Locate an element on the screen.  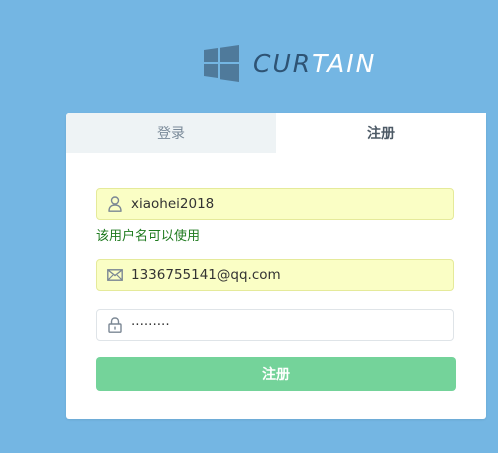
username-field is located at coordinates (275, 204).